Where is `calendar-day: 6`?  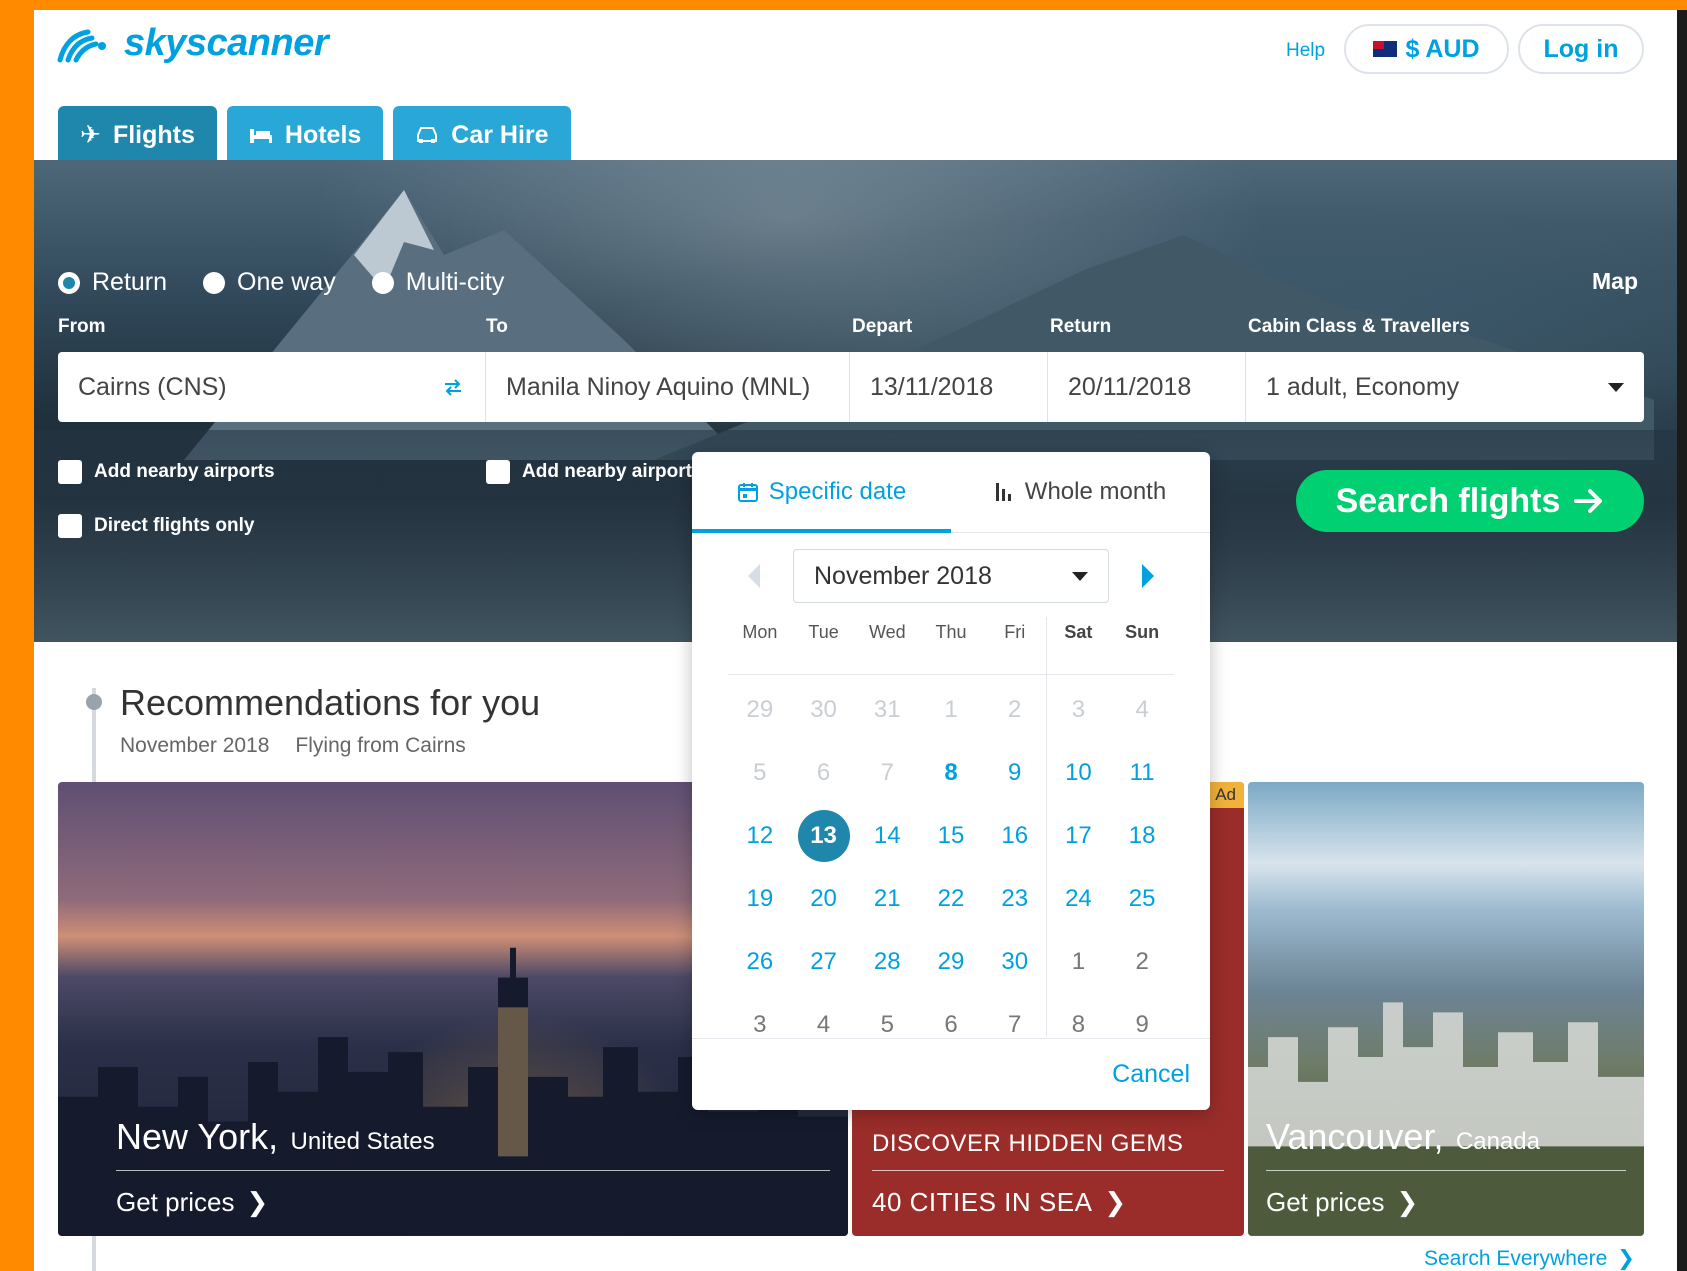 calendar-day: 6 is located at coordinates (823, 772).